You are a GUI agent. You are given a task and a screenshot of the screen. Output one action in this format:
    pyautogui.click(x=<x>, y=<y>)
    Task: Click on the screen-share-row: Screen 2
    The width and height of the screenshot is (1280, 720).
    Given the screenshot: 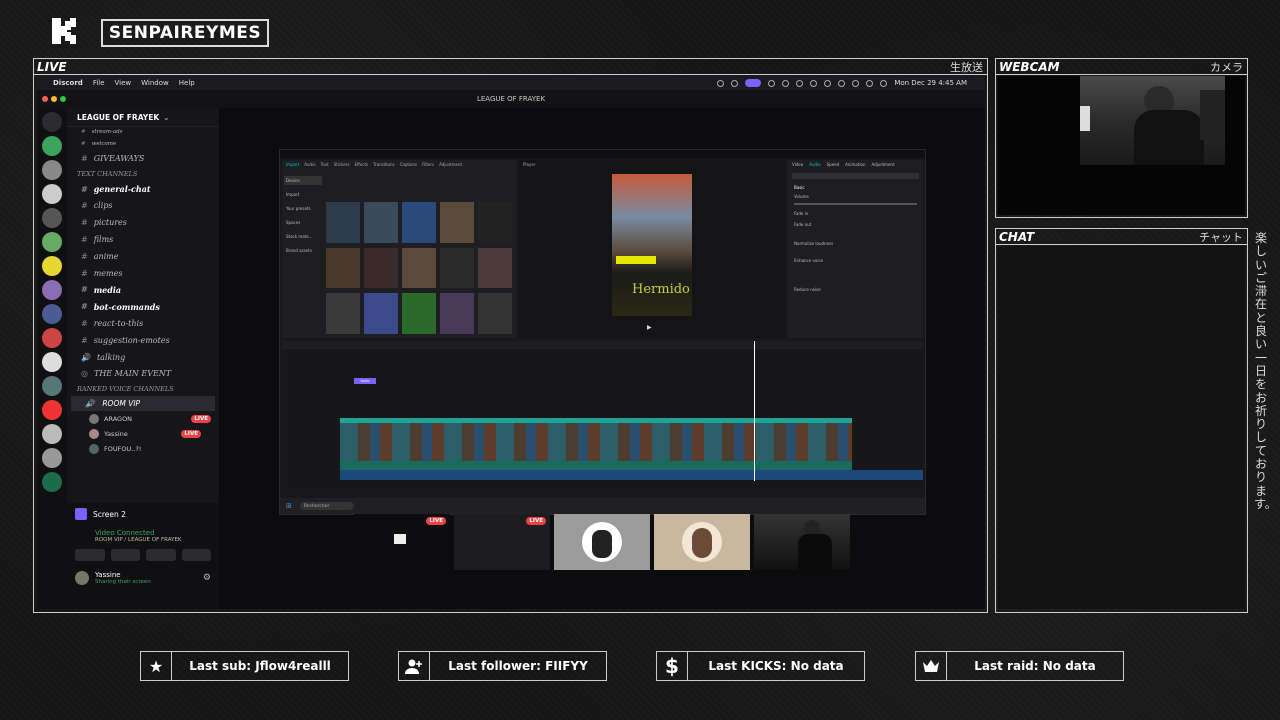 What is the action you would take?
    pyautogui.click(x=143, y=514)
    